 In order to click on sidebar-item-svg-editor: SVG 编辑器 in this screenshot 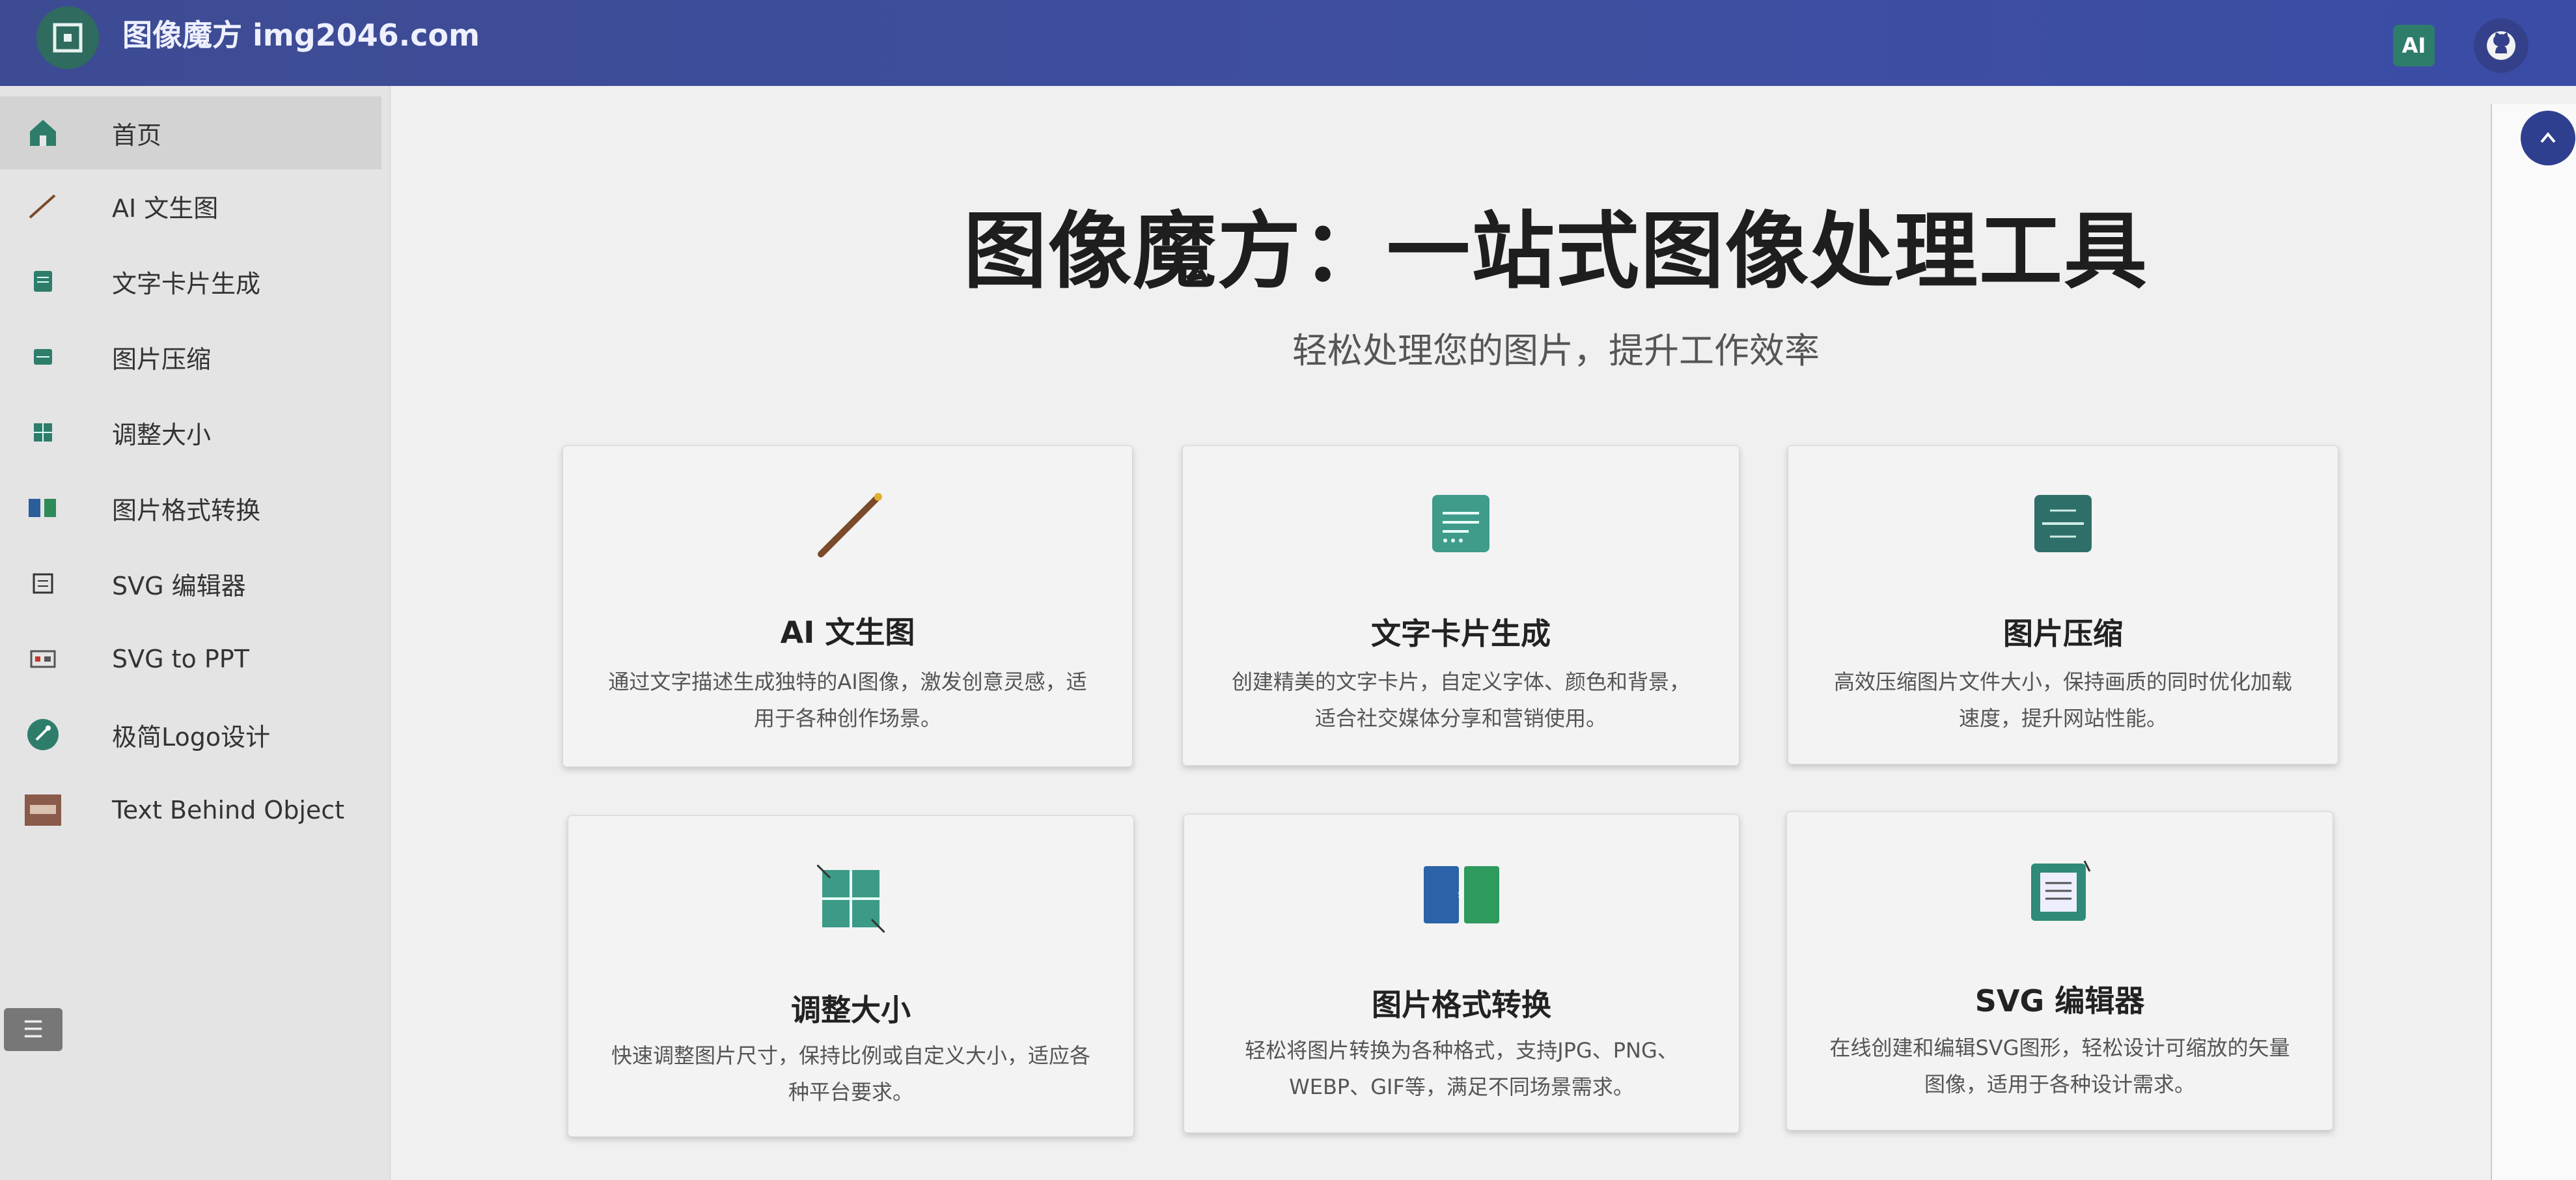, I will do `click(190, 583)`.